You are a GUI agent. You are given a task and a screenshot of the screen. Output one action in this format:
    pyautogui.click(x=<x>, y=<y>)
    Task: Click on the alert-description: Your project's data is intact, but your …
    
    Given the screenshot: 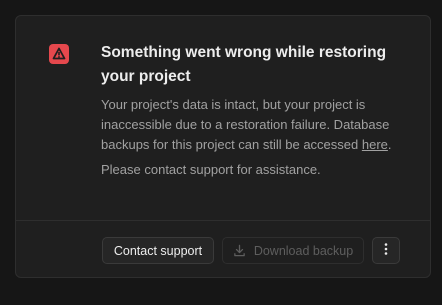 What is the action you would take?
    pyautogui.click(x=253, y=125)
    